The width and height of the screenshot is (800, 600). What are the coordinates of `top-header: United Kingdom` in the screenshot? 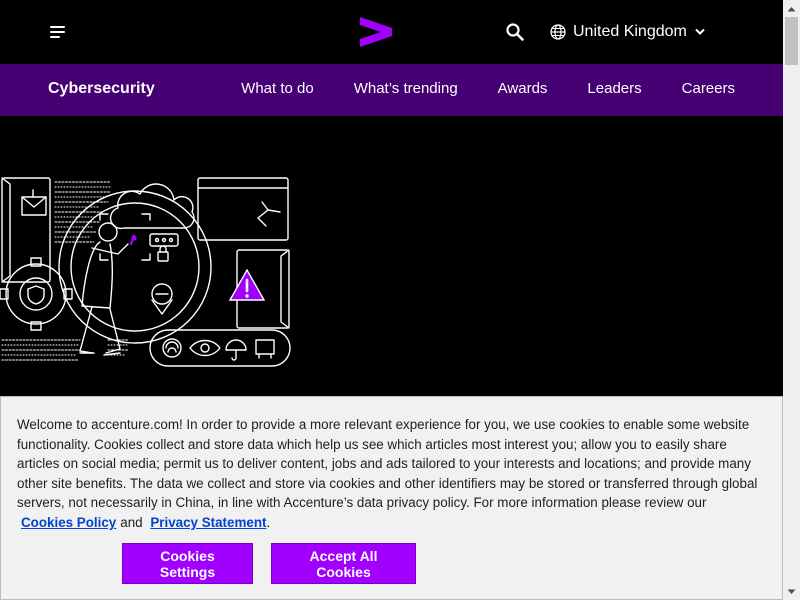 It's located at (391, 32).